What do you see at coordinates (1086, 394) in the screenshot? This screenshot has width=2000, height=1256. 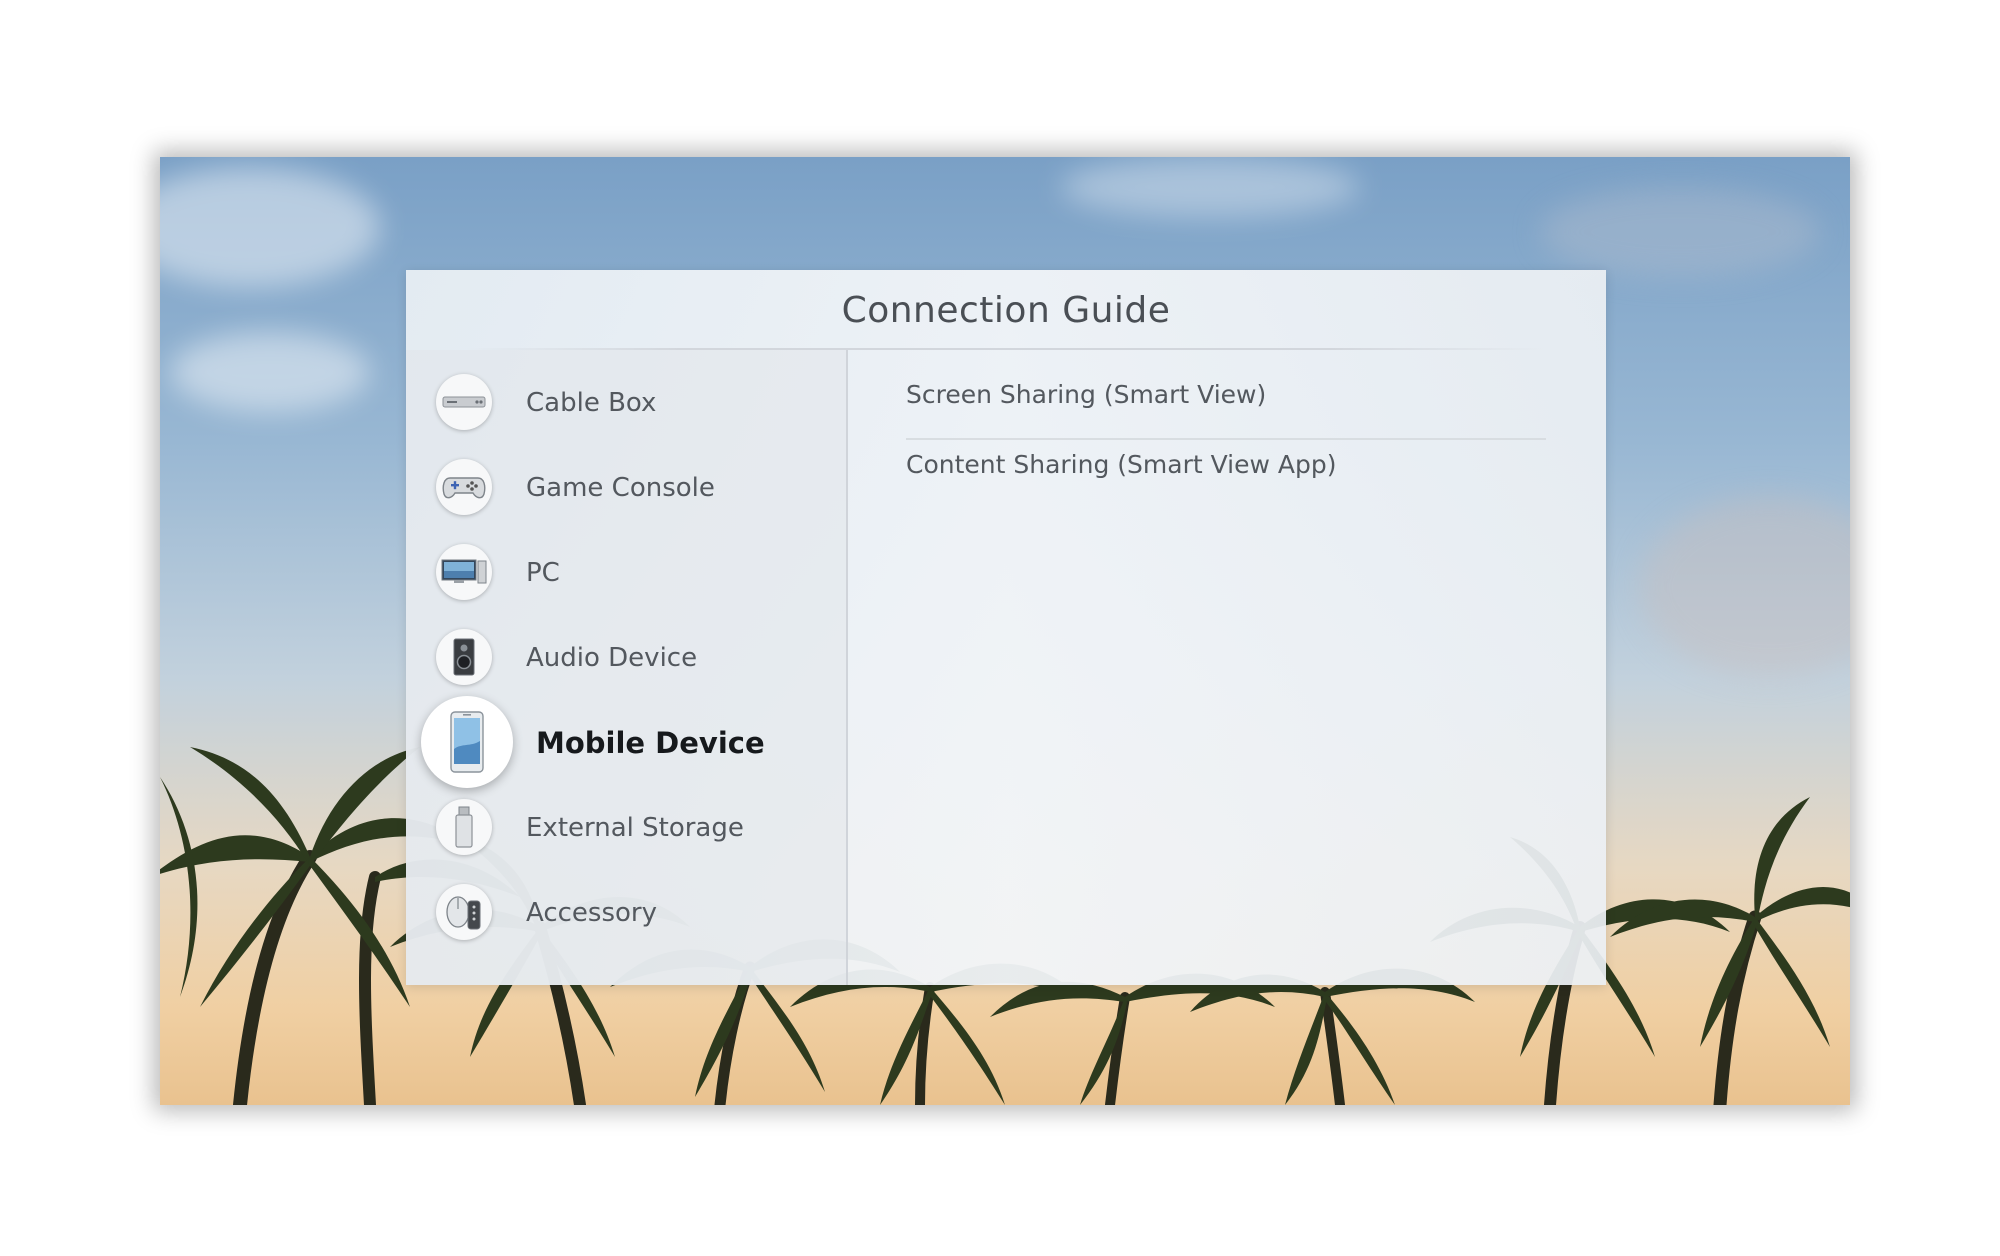 I see `option-label: Screen Sharing (Smart View)` at bounding box center [1086, 394].